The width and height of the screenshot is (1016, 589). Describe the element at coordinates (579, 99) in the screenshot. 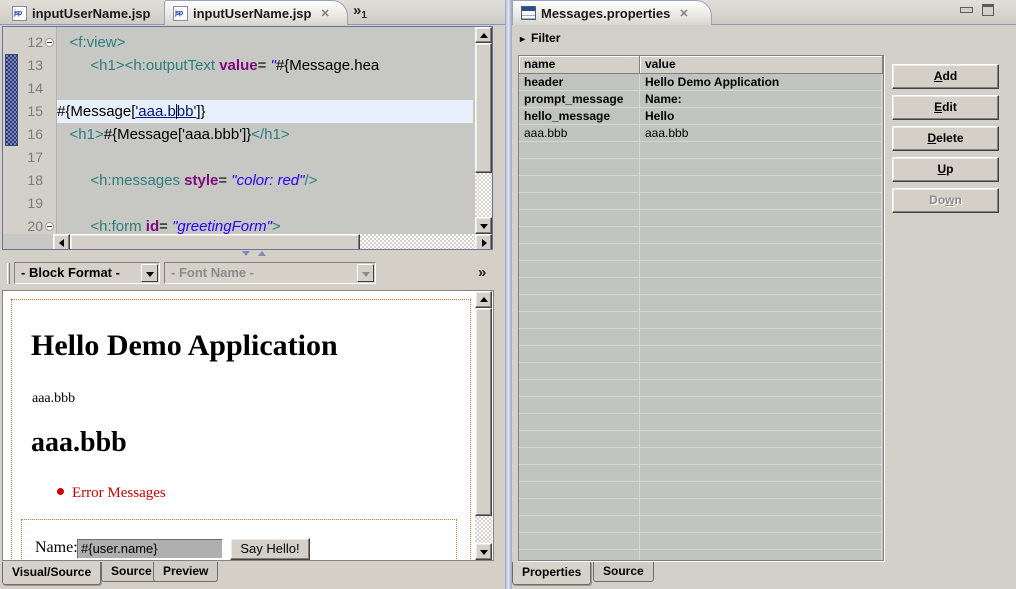

I see `cell-name: prompt_message` at that location.